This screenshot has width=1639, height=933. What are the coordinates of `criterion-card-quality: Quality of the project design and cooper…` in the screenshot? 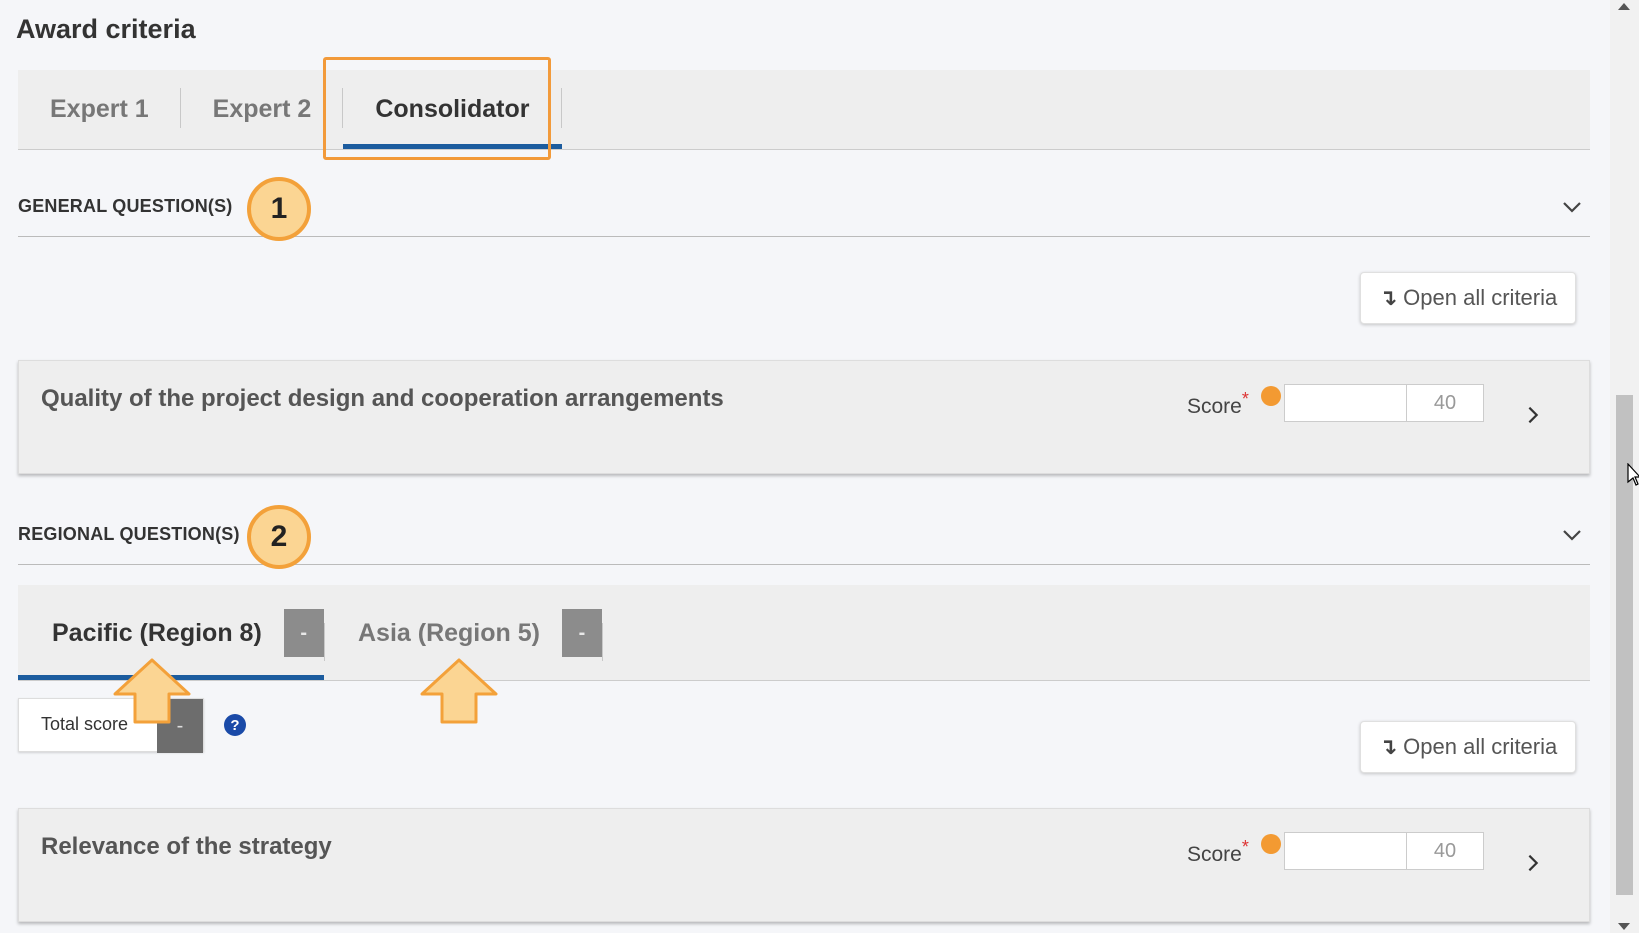 It's located at (804, 417).